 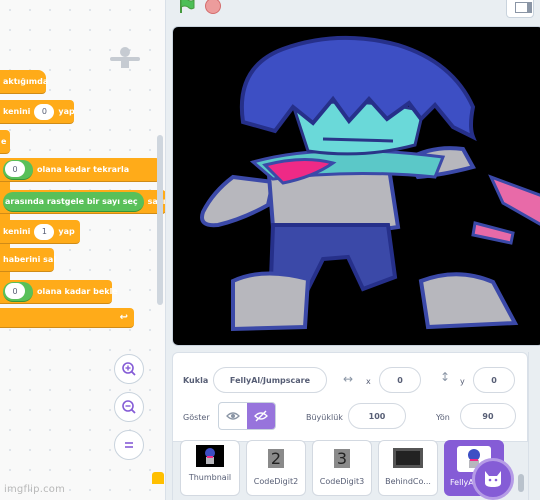 I want to click on backpack-tab, so click(x=158, y=478).